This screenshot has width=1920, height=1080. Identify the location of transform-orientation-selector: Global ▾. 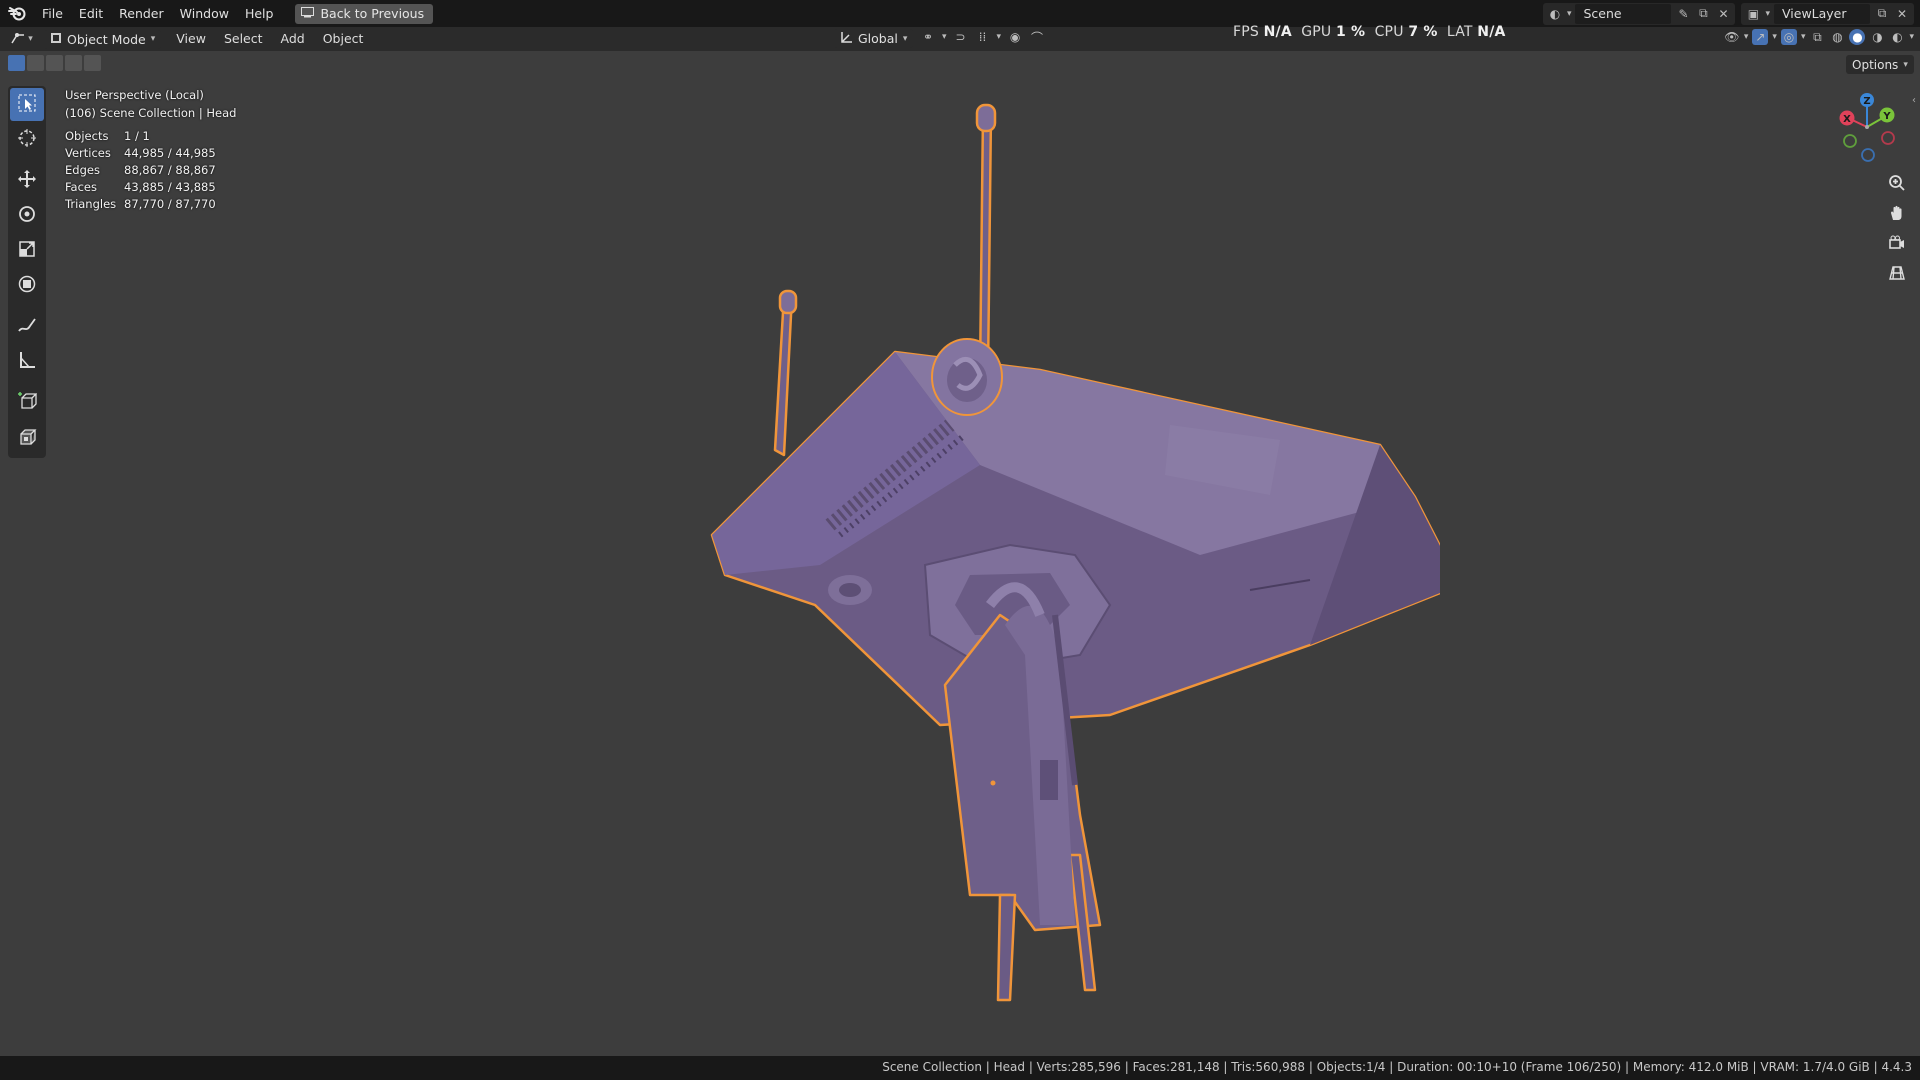
(874, 38).